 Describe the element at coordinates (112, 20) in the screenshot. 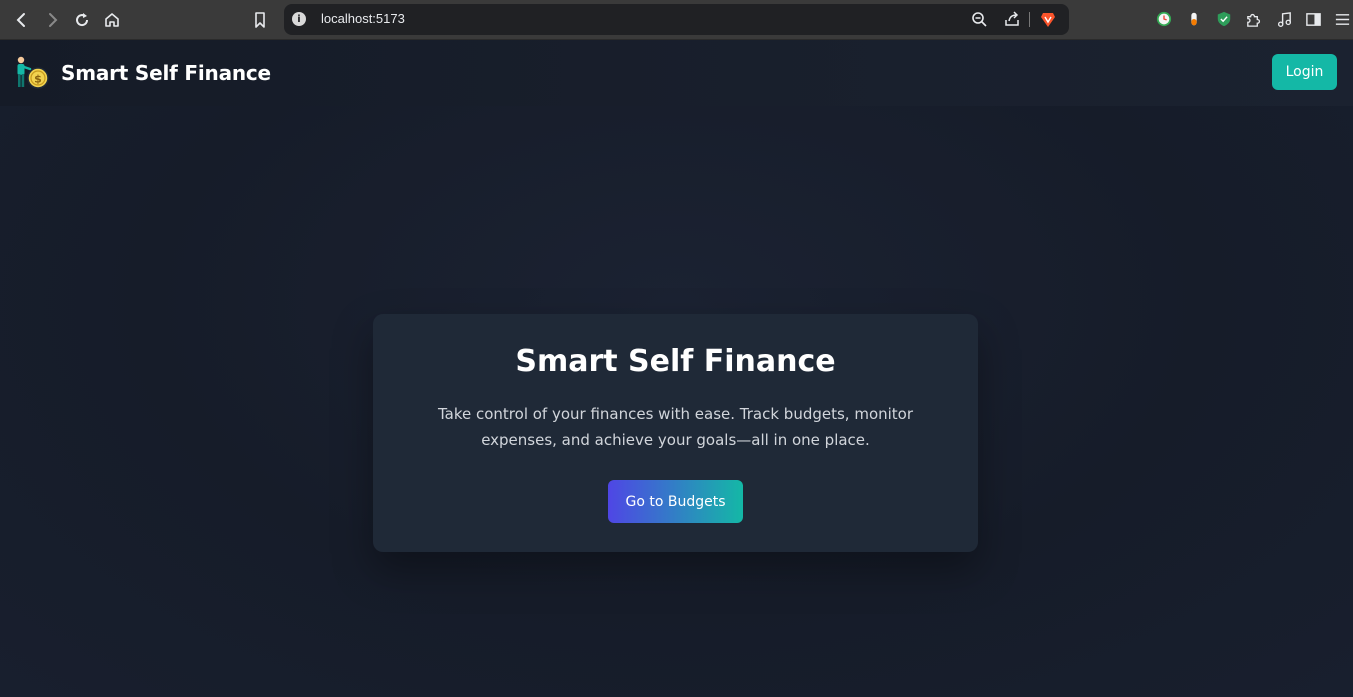

I see `home-icon` at that location.